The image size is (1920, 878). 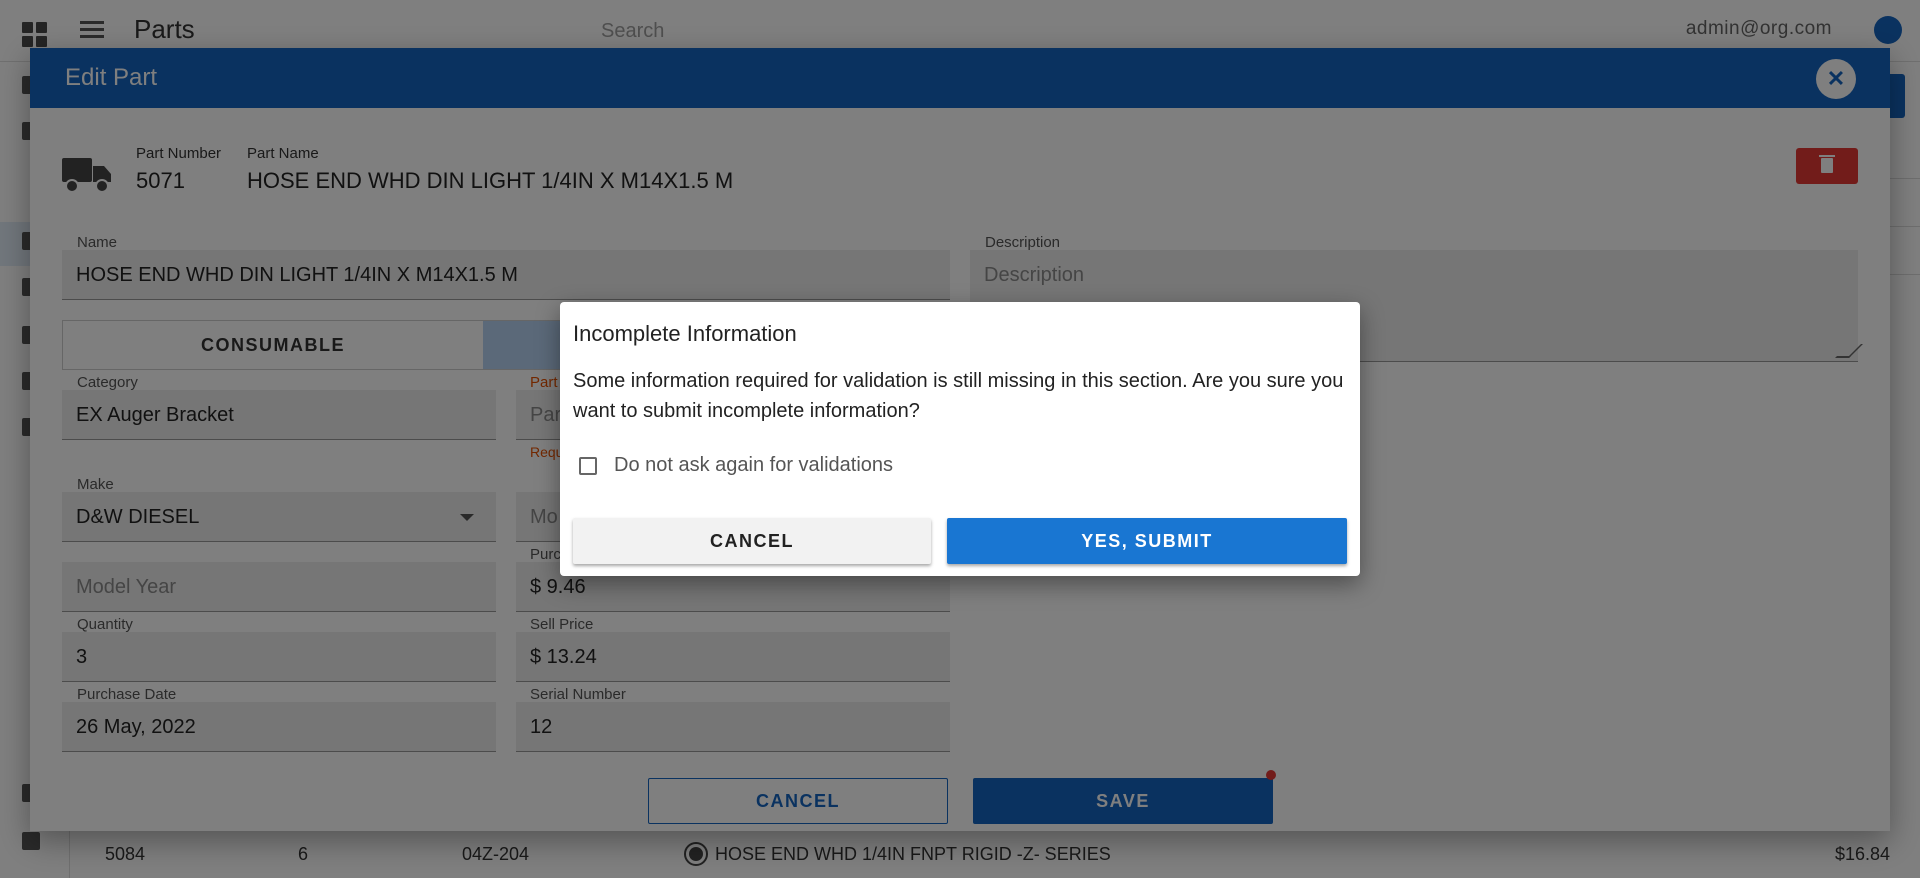 What do you see at coordinates (753, 465) in the screenshot?
I see `do-not-ask-label: Do not ask again for validations` at bounding box center [753, 465].